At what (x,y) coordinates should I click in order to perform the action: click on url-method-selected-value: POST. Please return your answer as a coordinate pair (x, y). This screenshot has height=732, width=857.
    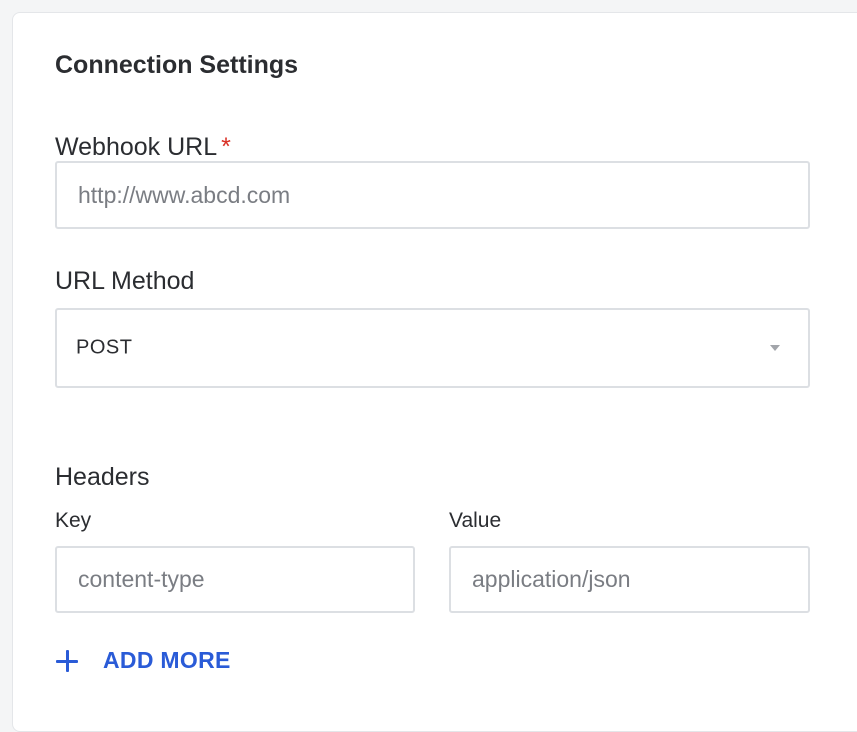
    Looking at the image, I should click on (104, 347).